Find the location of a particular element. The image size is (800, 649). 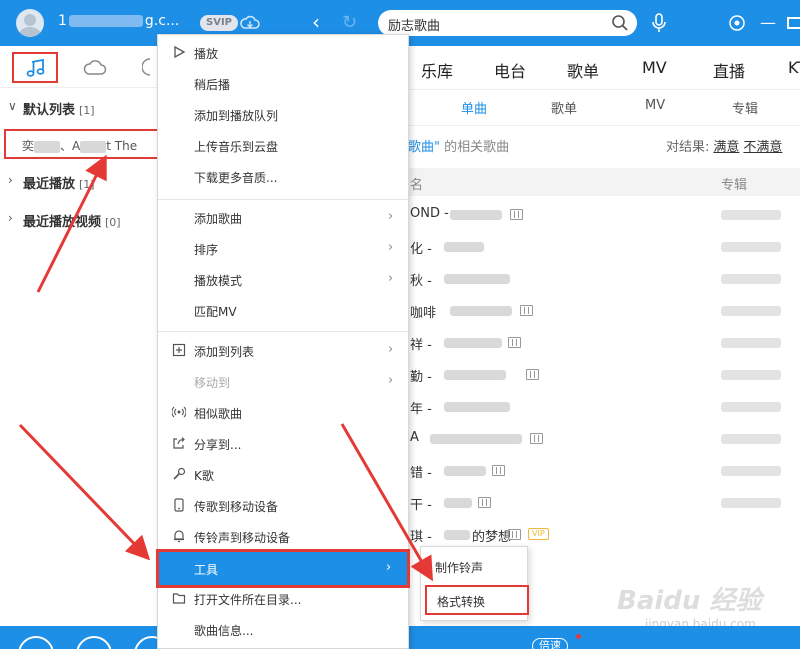

song-name: 咖啡 is located at coordinates (423, 313).